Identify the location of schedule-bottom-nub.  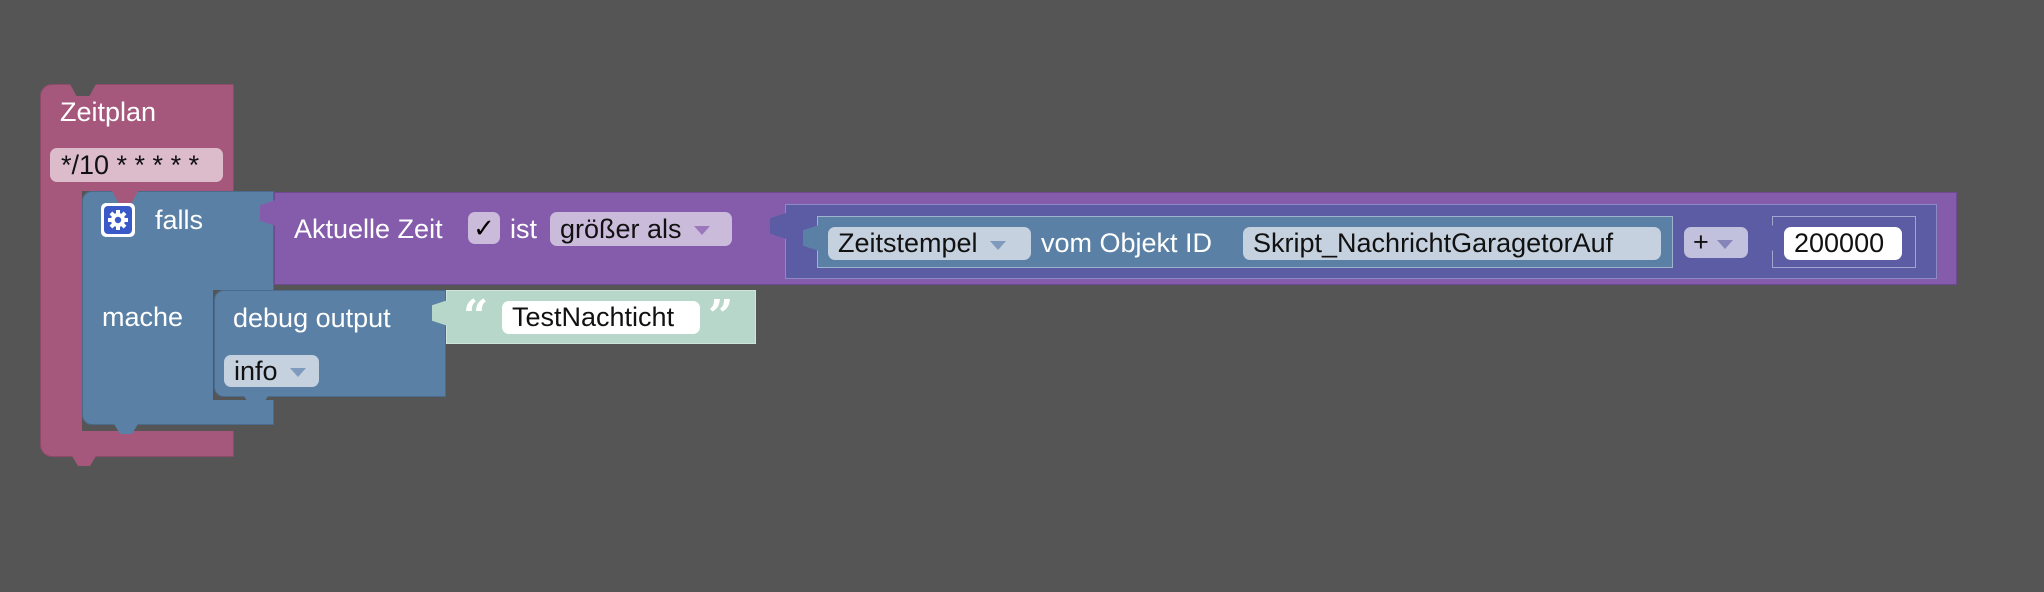
(84, 461).